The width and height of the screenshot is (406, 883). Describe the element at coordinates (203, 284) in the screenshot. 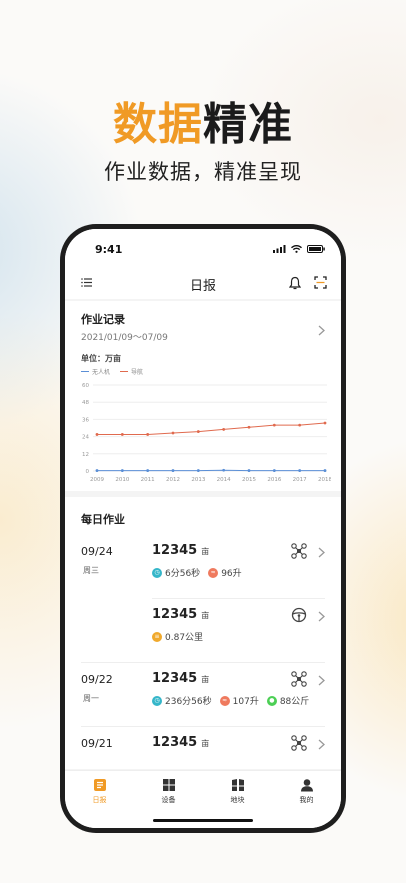

I see `nav-bar: 日报` at that location.